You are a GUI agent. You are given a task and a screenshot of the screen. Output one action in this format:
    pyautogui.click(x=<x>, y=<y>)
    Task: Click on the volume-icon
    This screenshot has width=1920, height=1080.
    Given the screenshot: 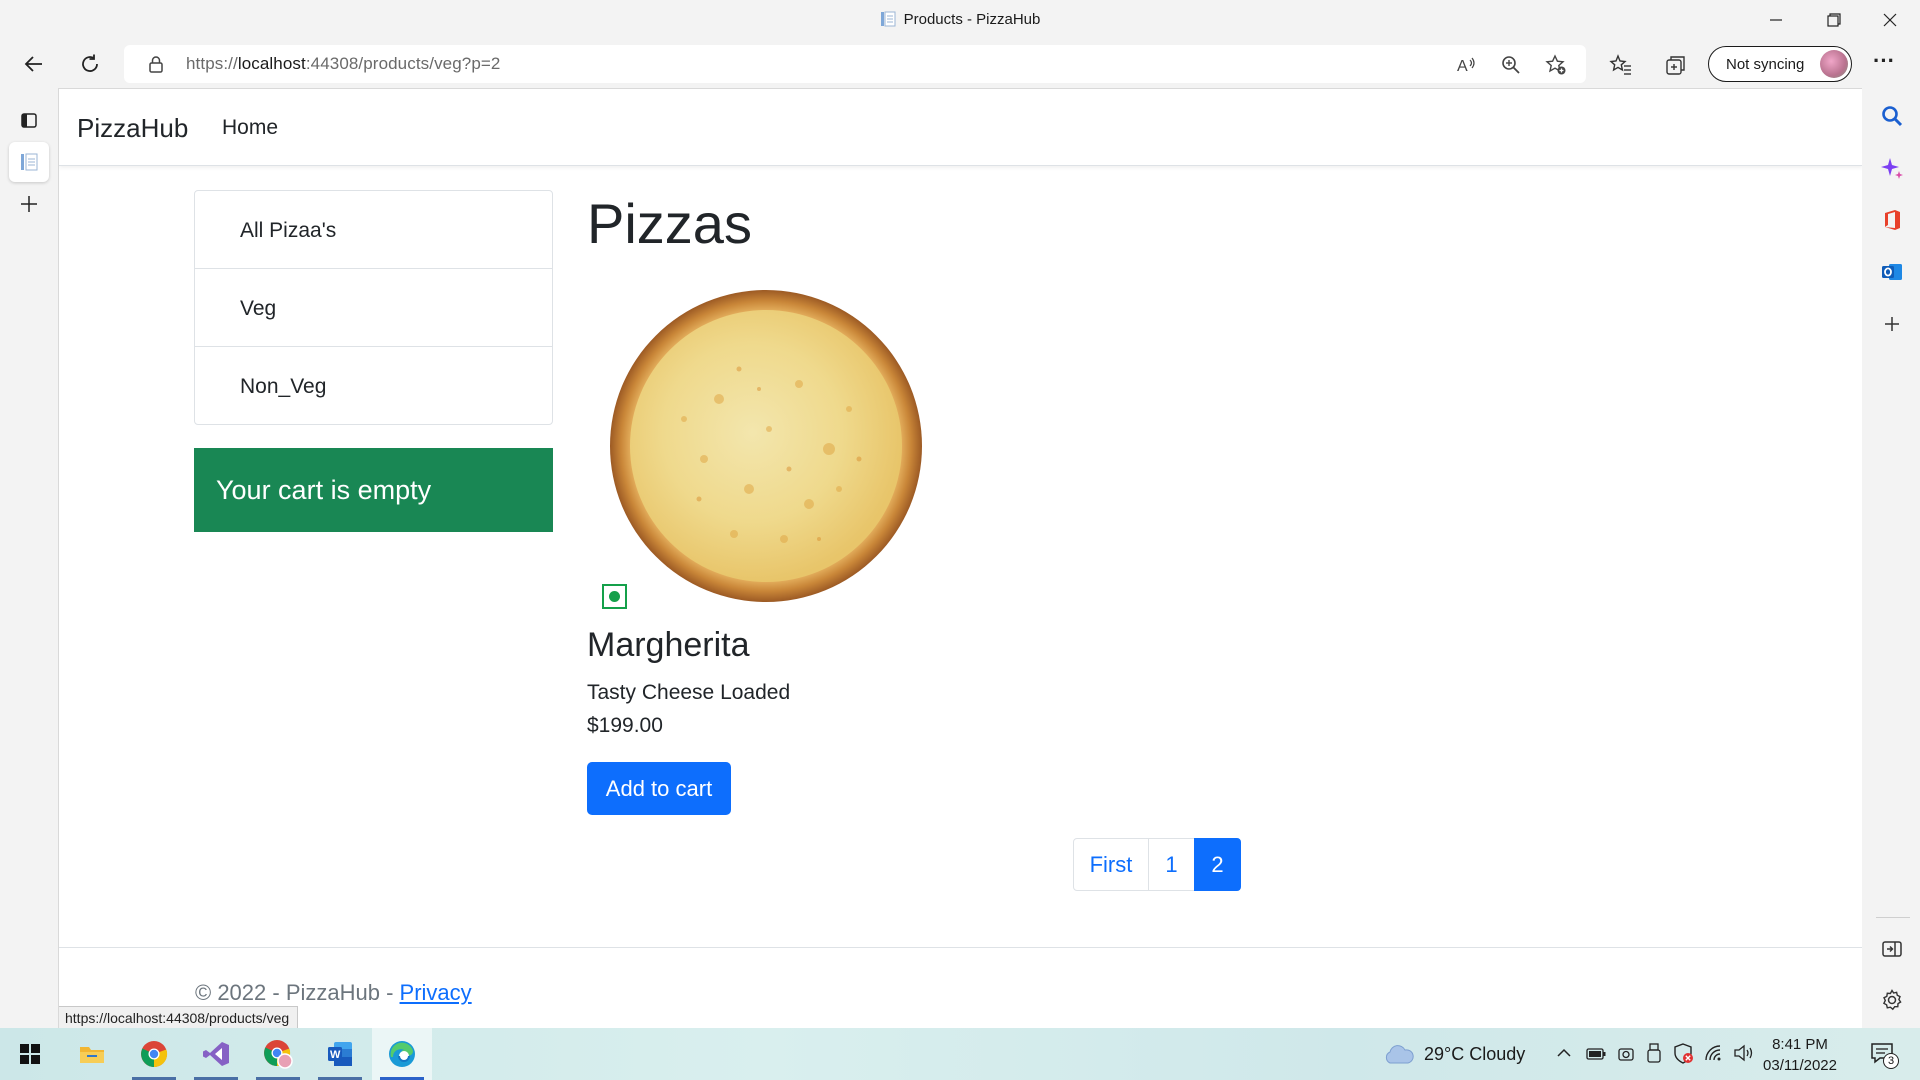 What is the action you would take?
    pyautogui.click(x=1744, y=1053)
    